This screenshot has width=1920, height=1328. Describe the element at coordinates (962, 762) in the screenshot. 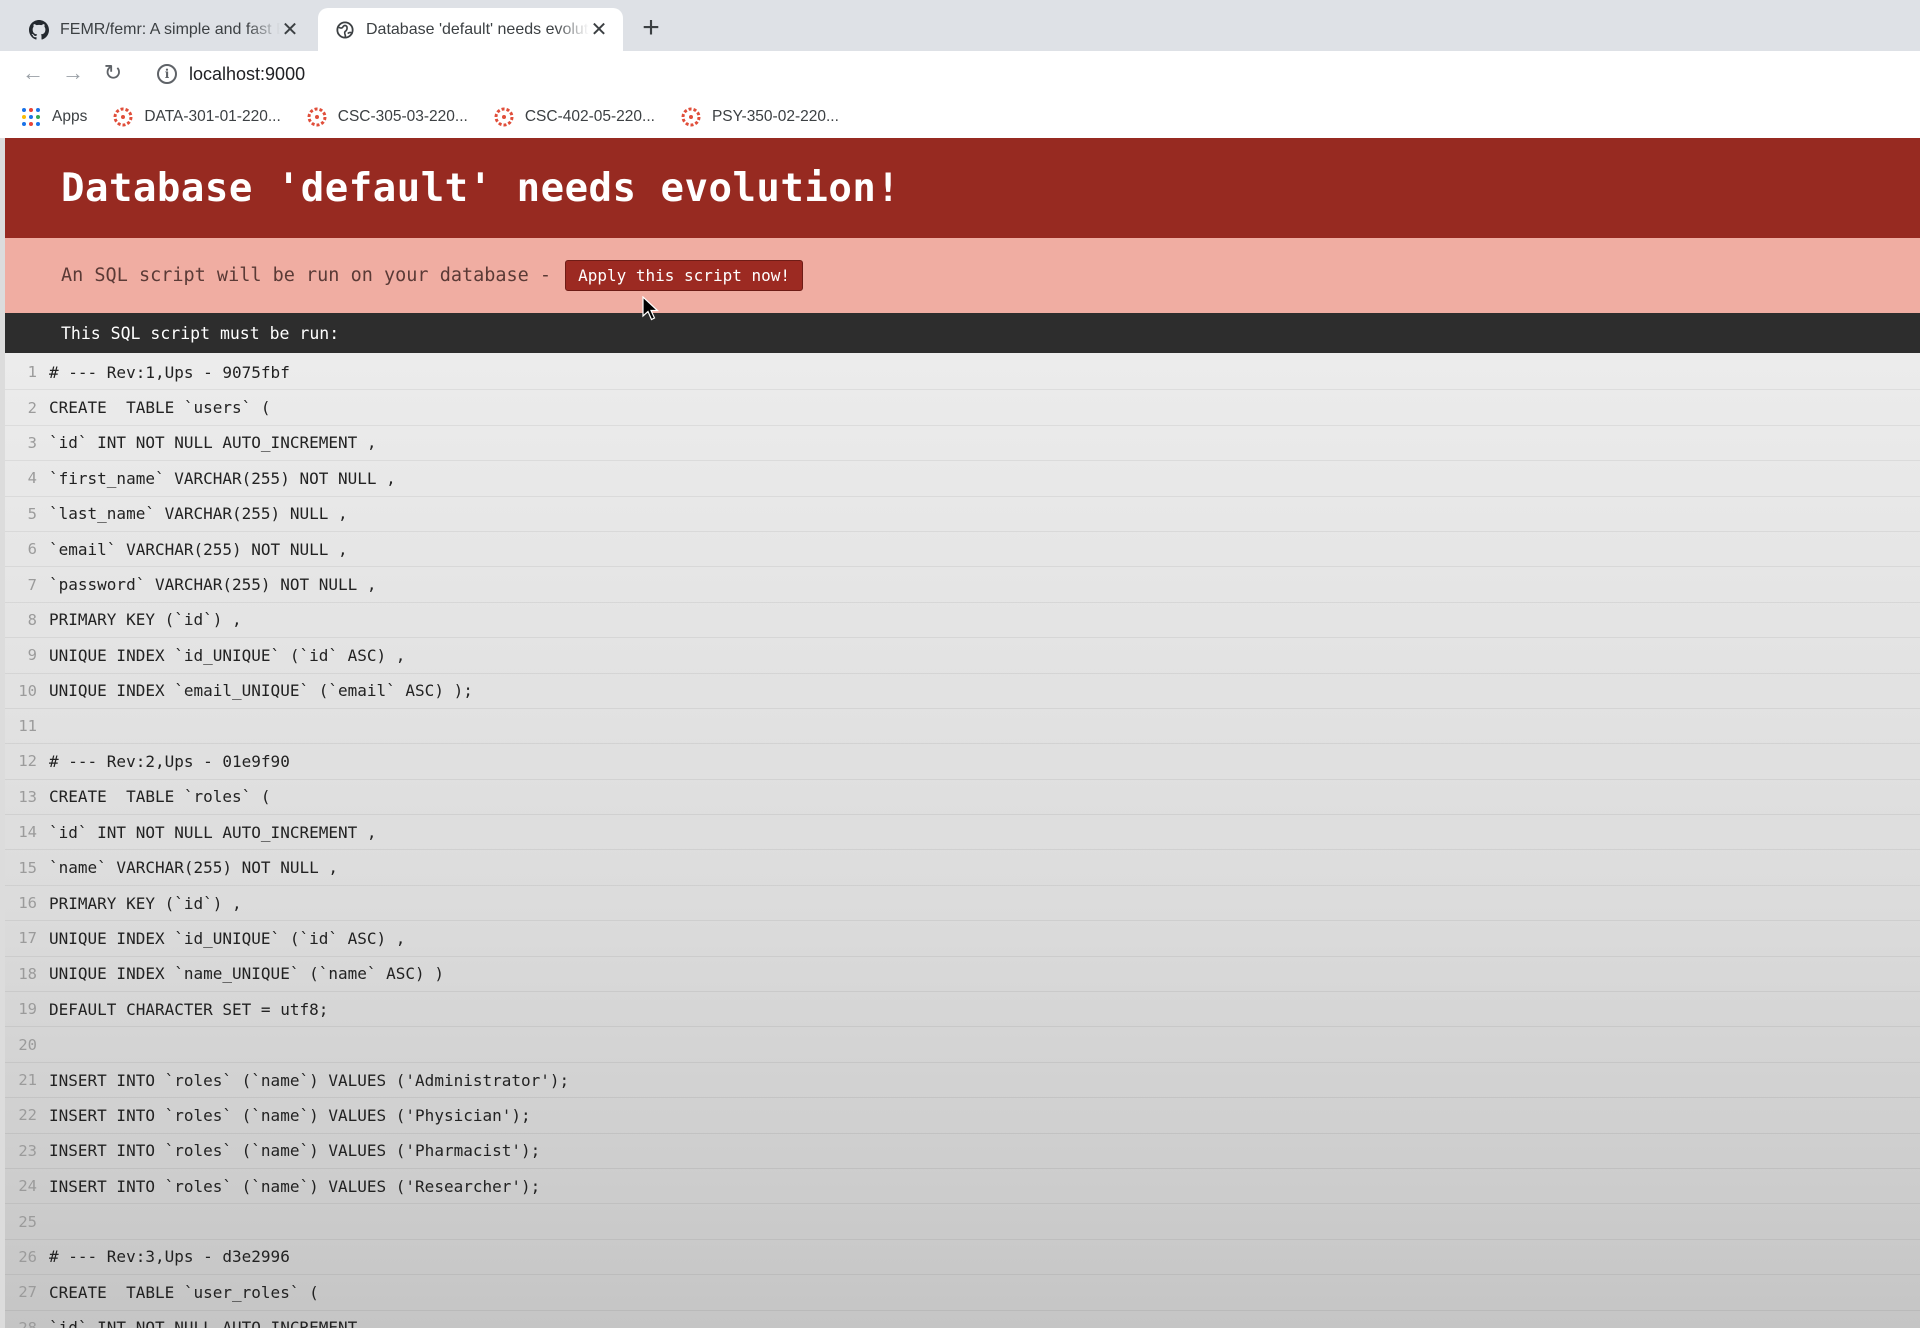

I see `code-line: 12 # --- Rev:2,Ups - 01e9f90` at that location.